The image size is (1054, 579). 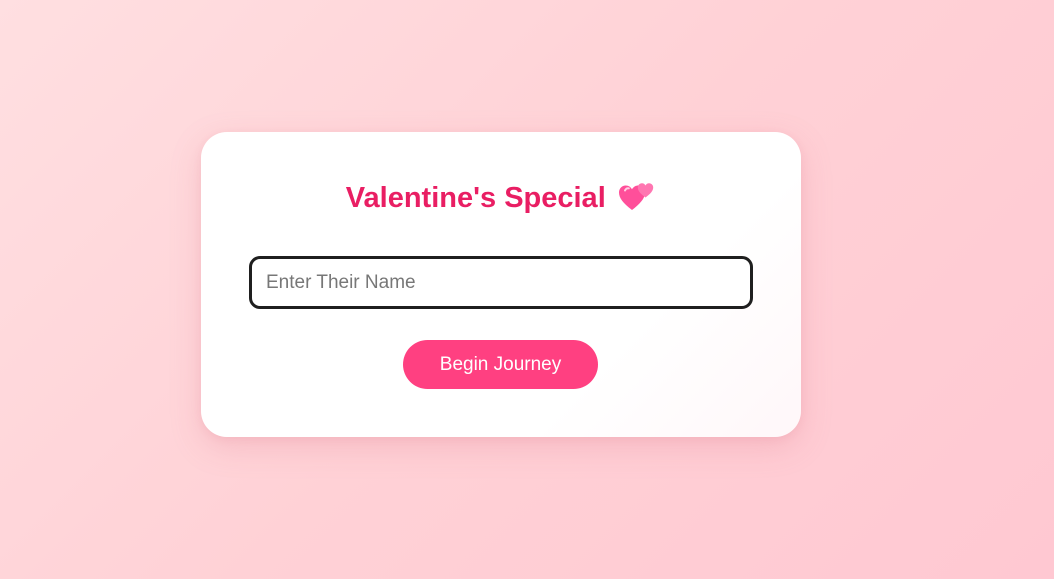 I want to click on name-input, so click(x=501, y=282).